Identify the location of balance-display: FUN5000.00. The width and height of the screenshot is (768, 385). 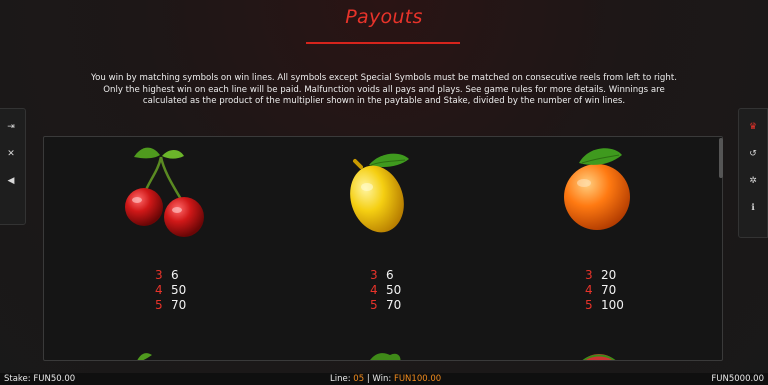
(737, 379).